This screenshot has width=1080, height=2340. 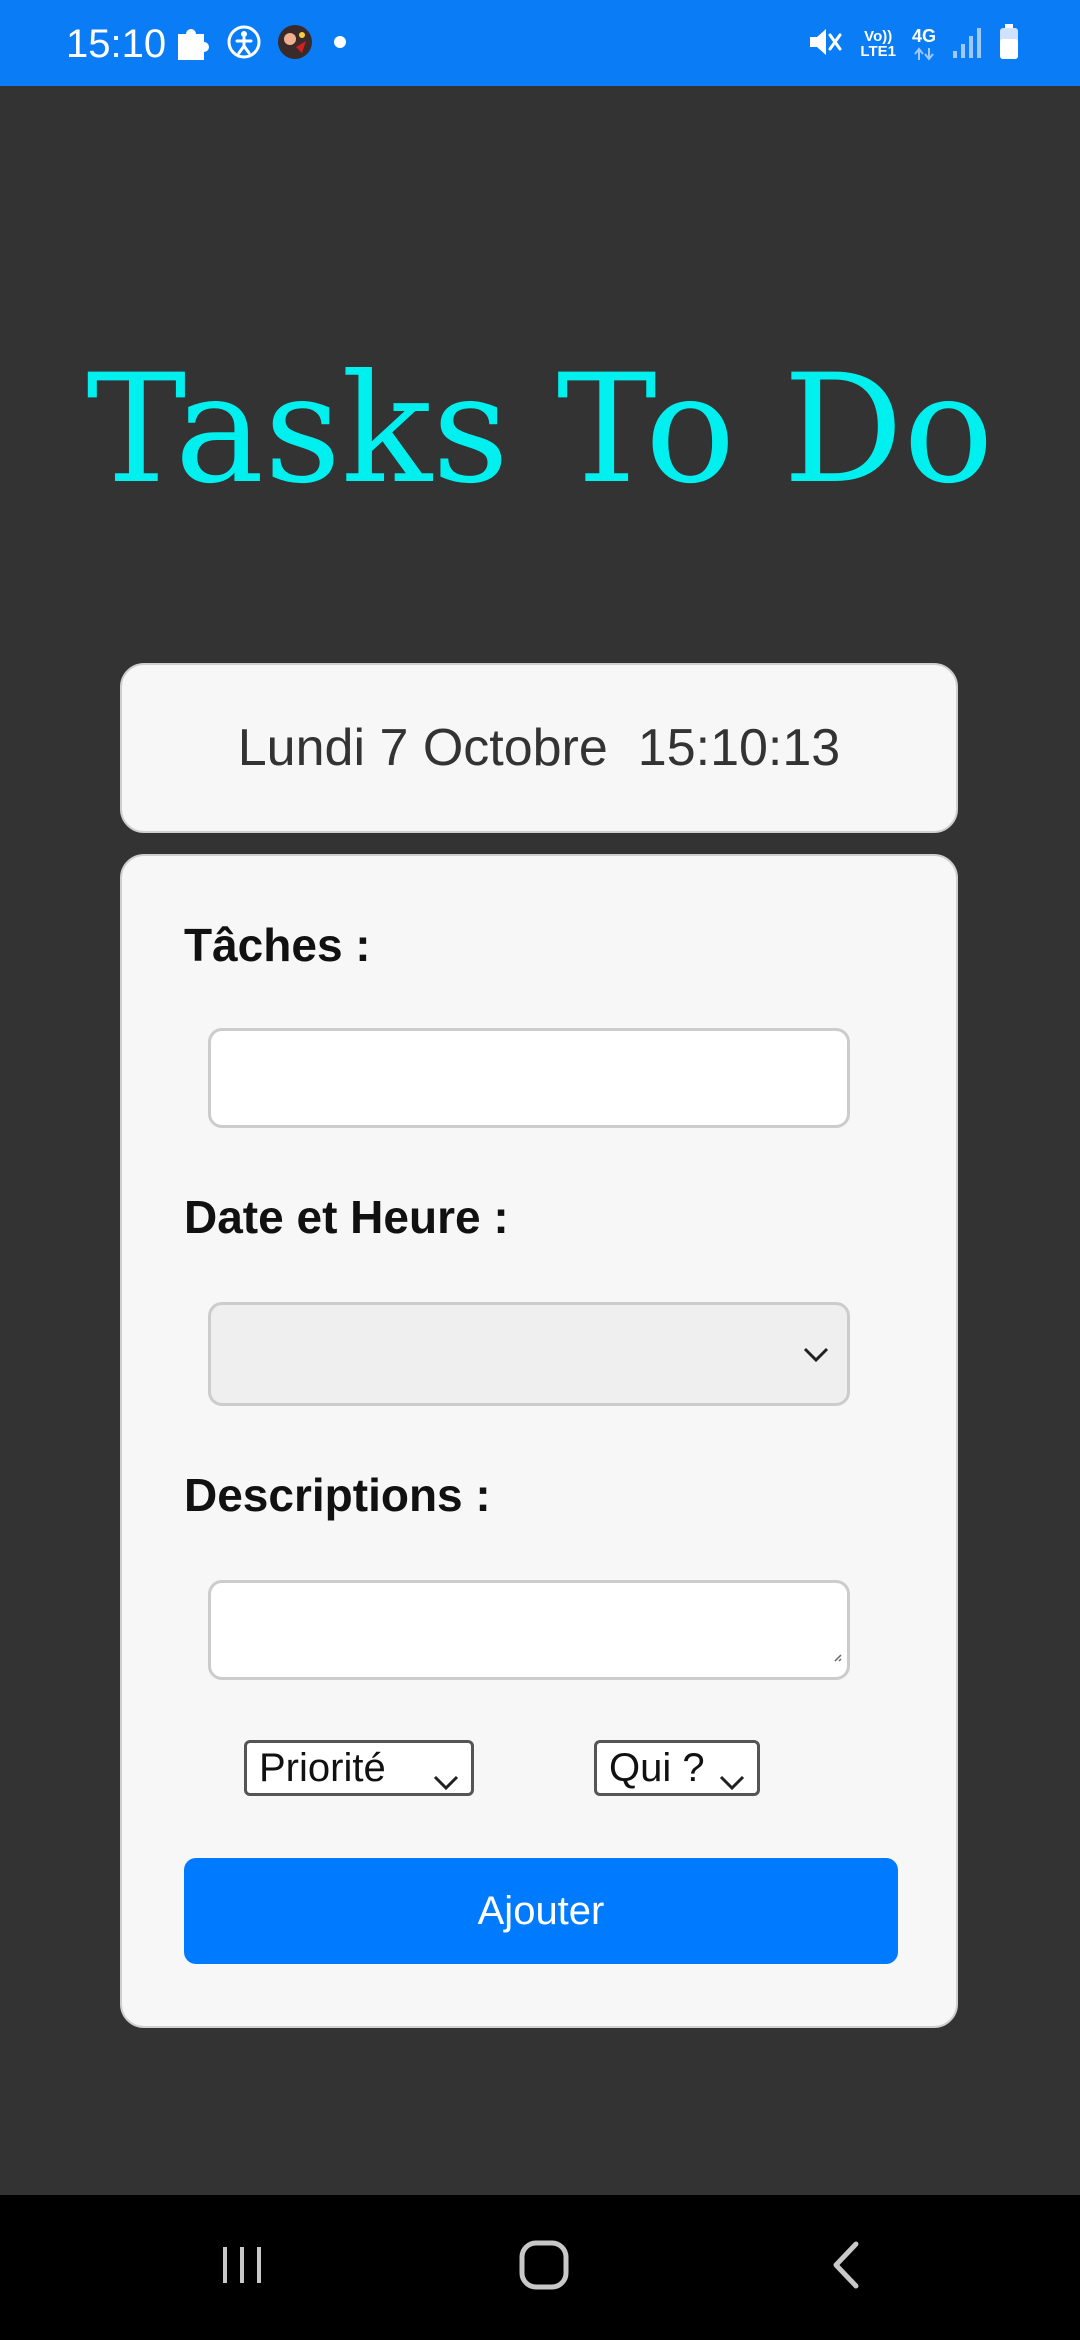 I want to click on recent-apps-button, so click(x=242, y=2267).